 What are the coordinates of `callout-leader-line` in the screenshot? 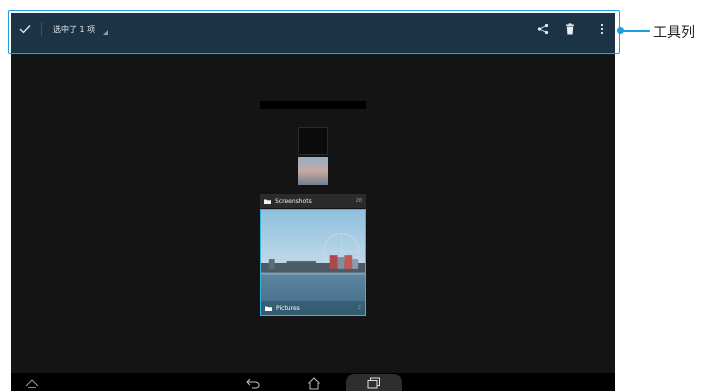 It's located at (636, 31).